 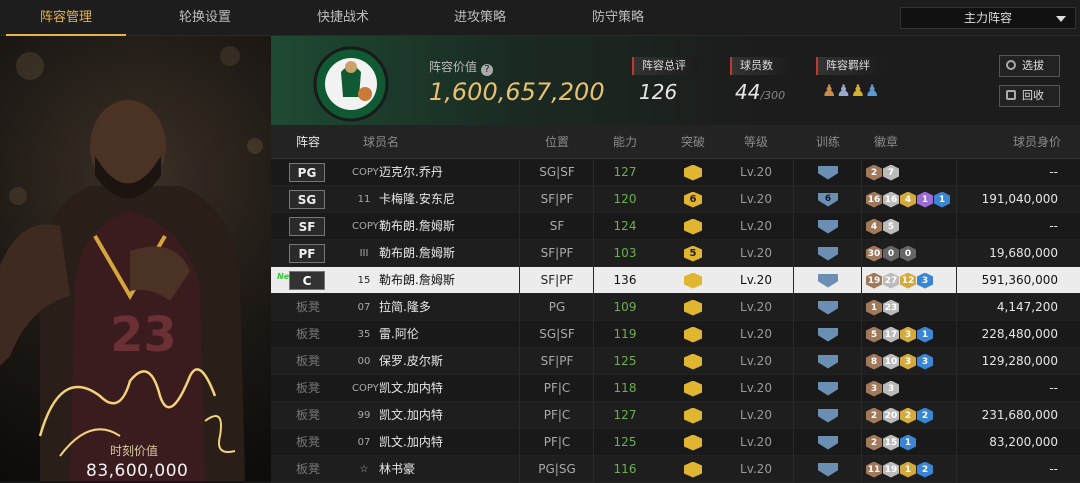 I want to click on player-value: --, so click(x=1053, y=388).